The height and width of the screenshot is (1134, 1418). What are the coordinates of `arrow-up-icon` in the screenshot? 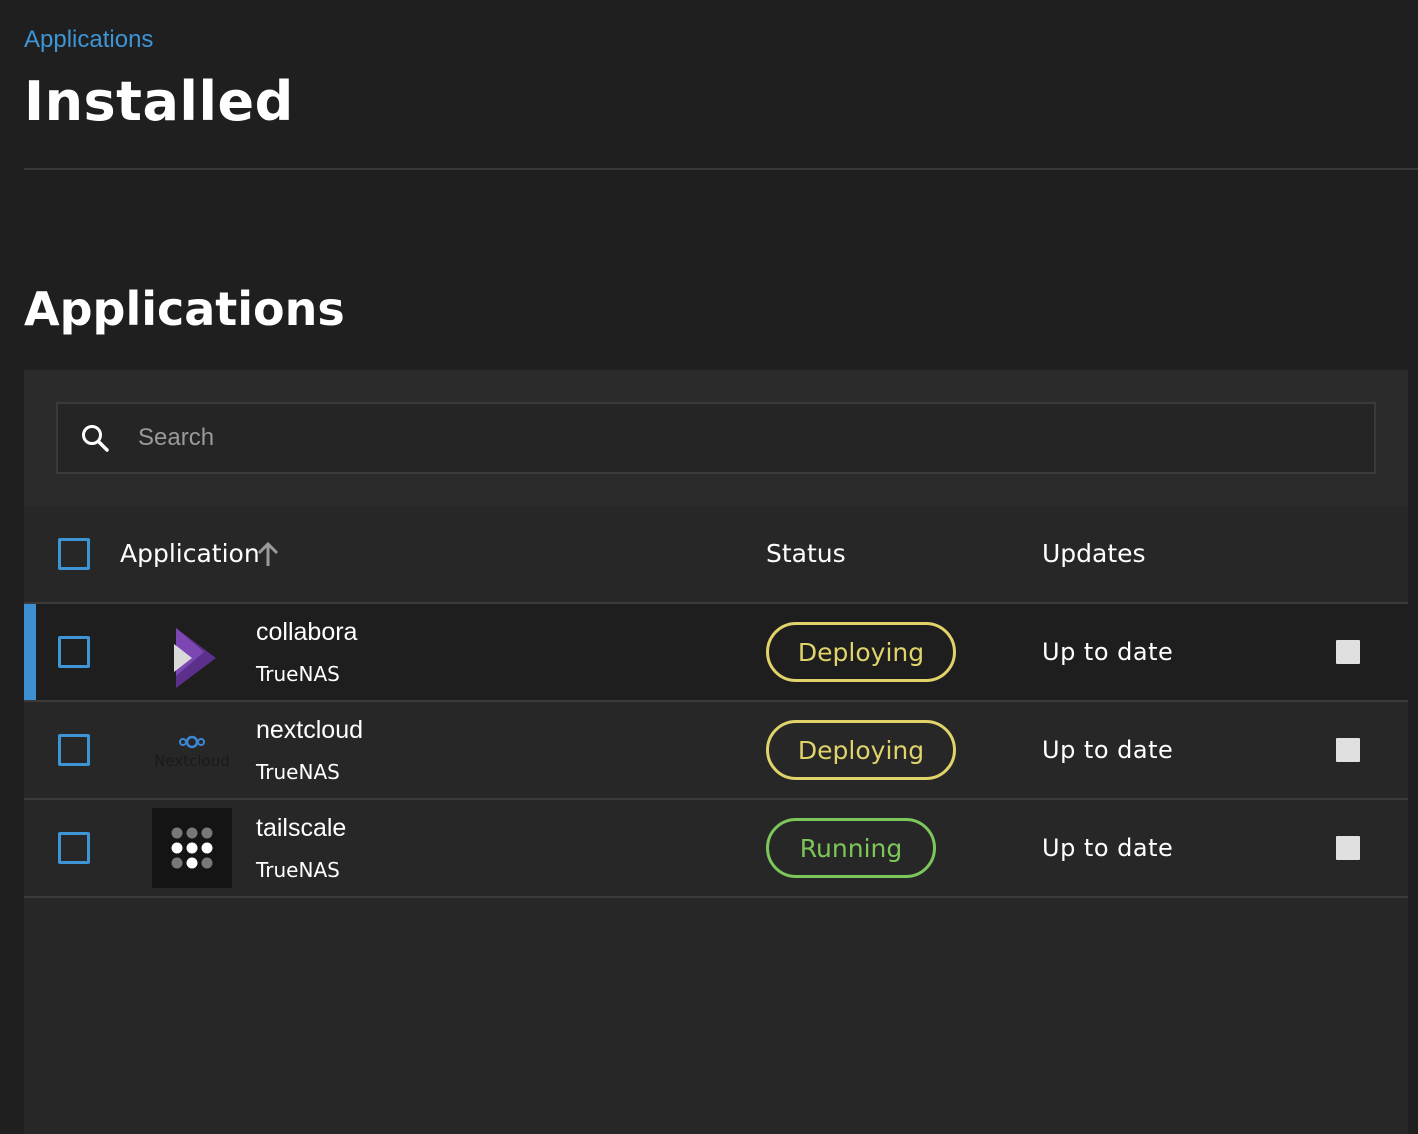 It's located at (268, 554).